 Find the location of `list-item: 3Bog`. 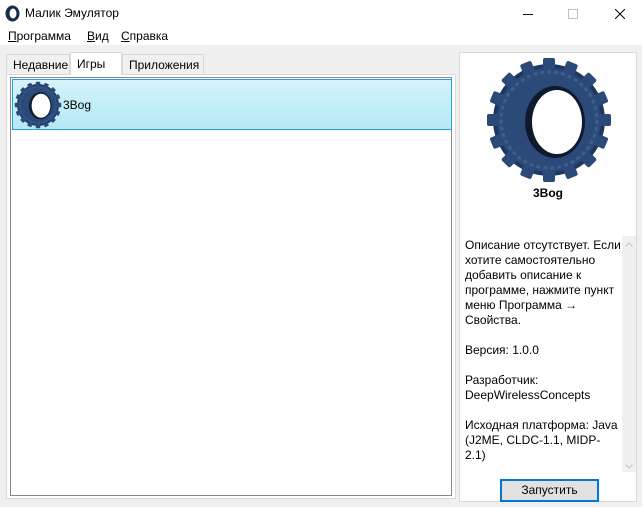

list-item: 3Bog is located at coordinates (232, 104).